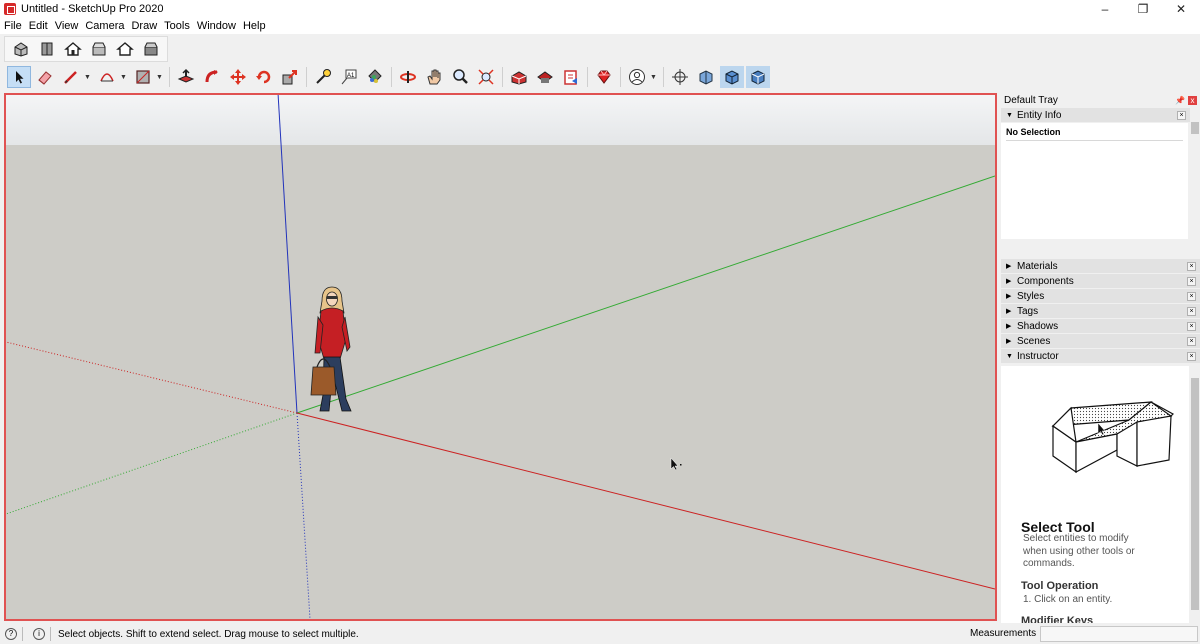  I want to click on scale-tool-icon, so click(290, 77).